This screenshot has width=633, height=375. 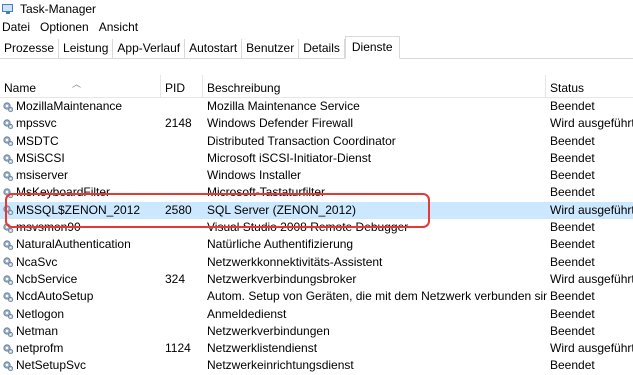 What do you see at coordinates (18, 27) in the screenshot?
I see `menu-datei: Datei` at bounding box center [18, 27].